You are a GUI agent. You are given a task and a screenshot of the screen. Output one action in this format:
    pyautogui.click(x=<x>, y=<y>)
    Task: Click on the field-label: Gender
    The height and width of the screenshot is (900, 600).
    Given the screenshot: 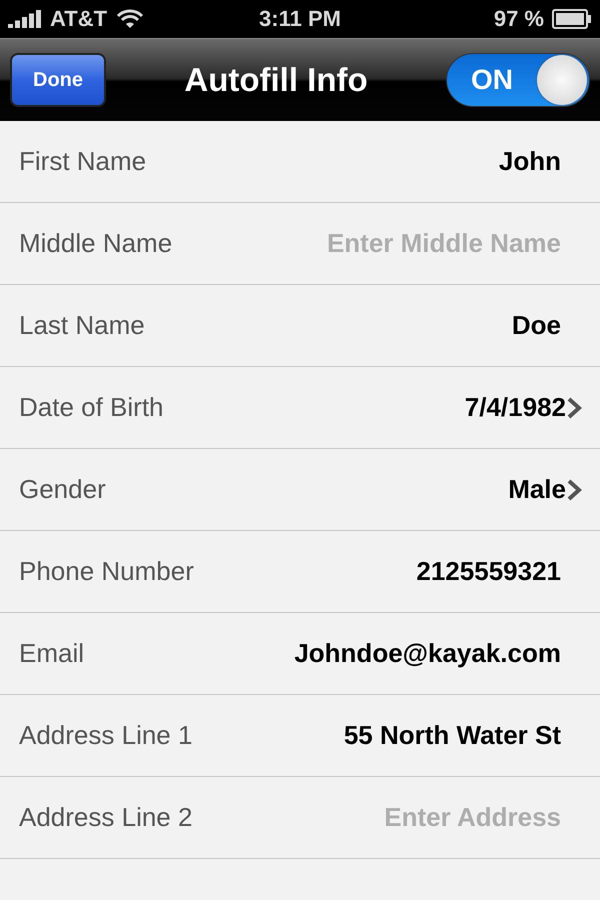 What is the action you would take?
    pyautogui.click(x=63, y=489)
    